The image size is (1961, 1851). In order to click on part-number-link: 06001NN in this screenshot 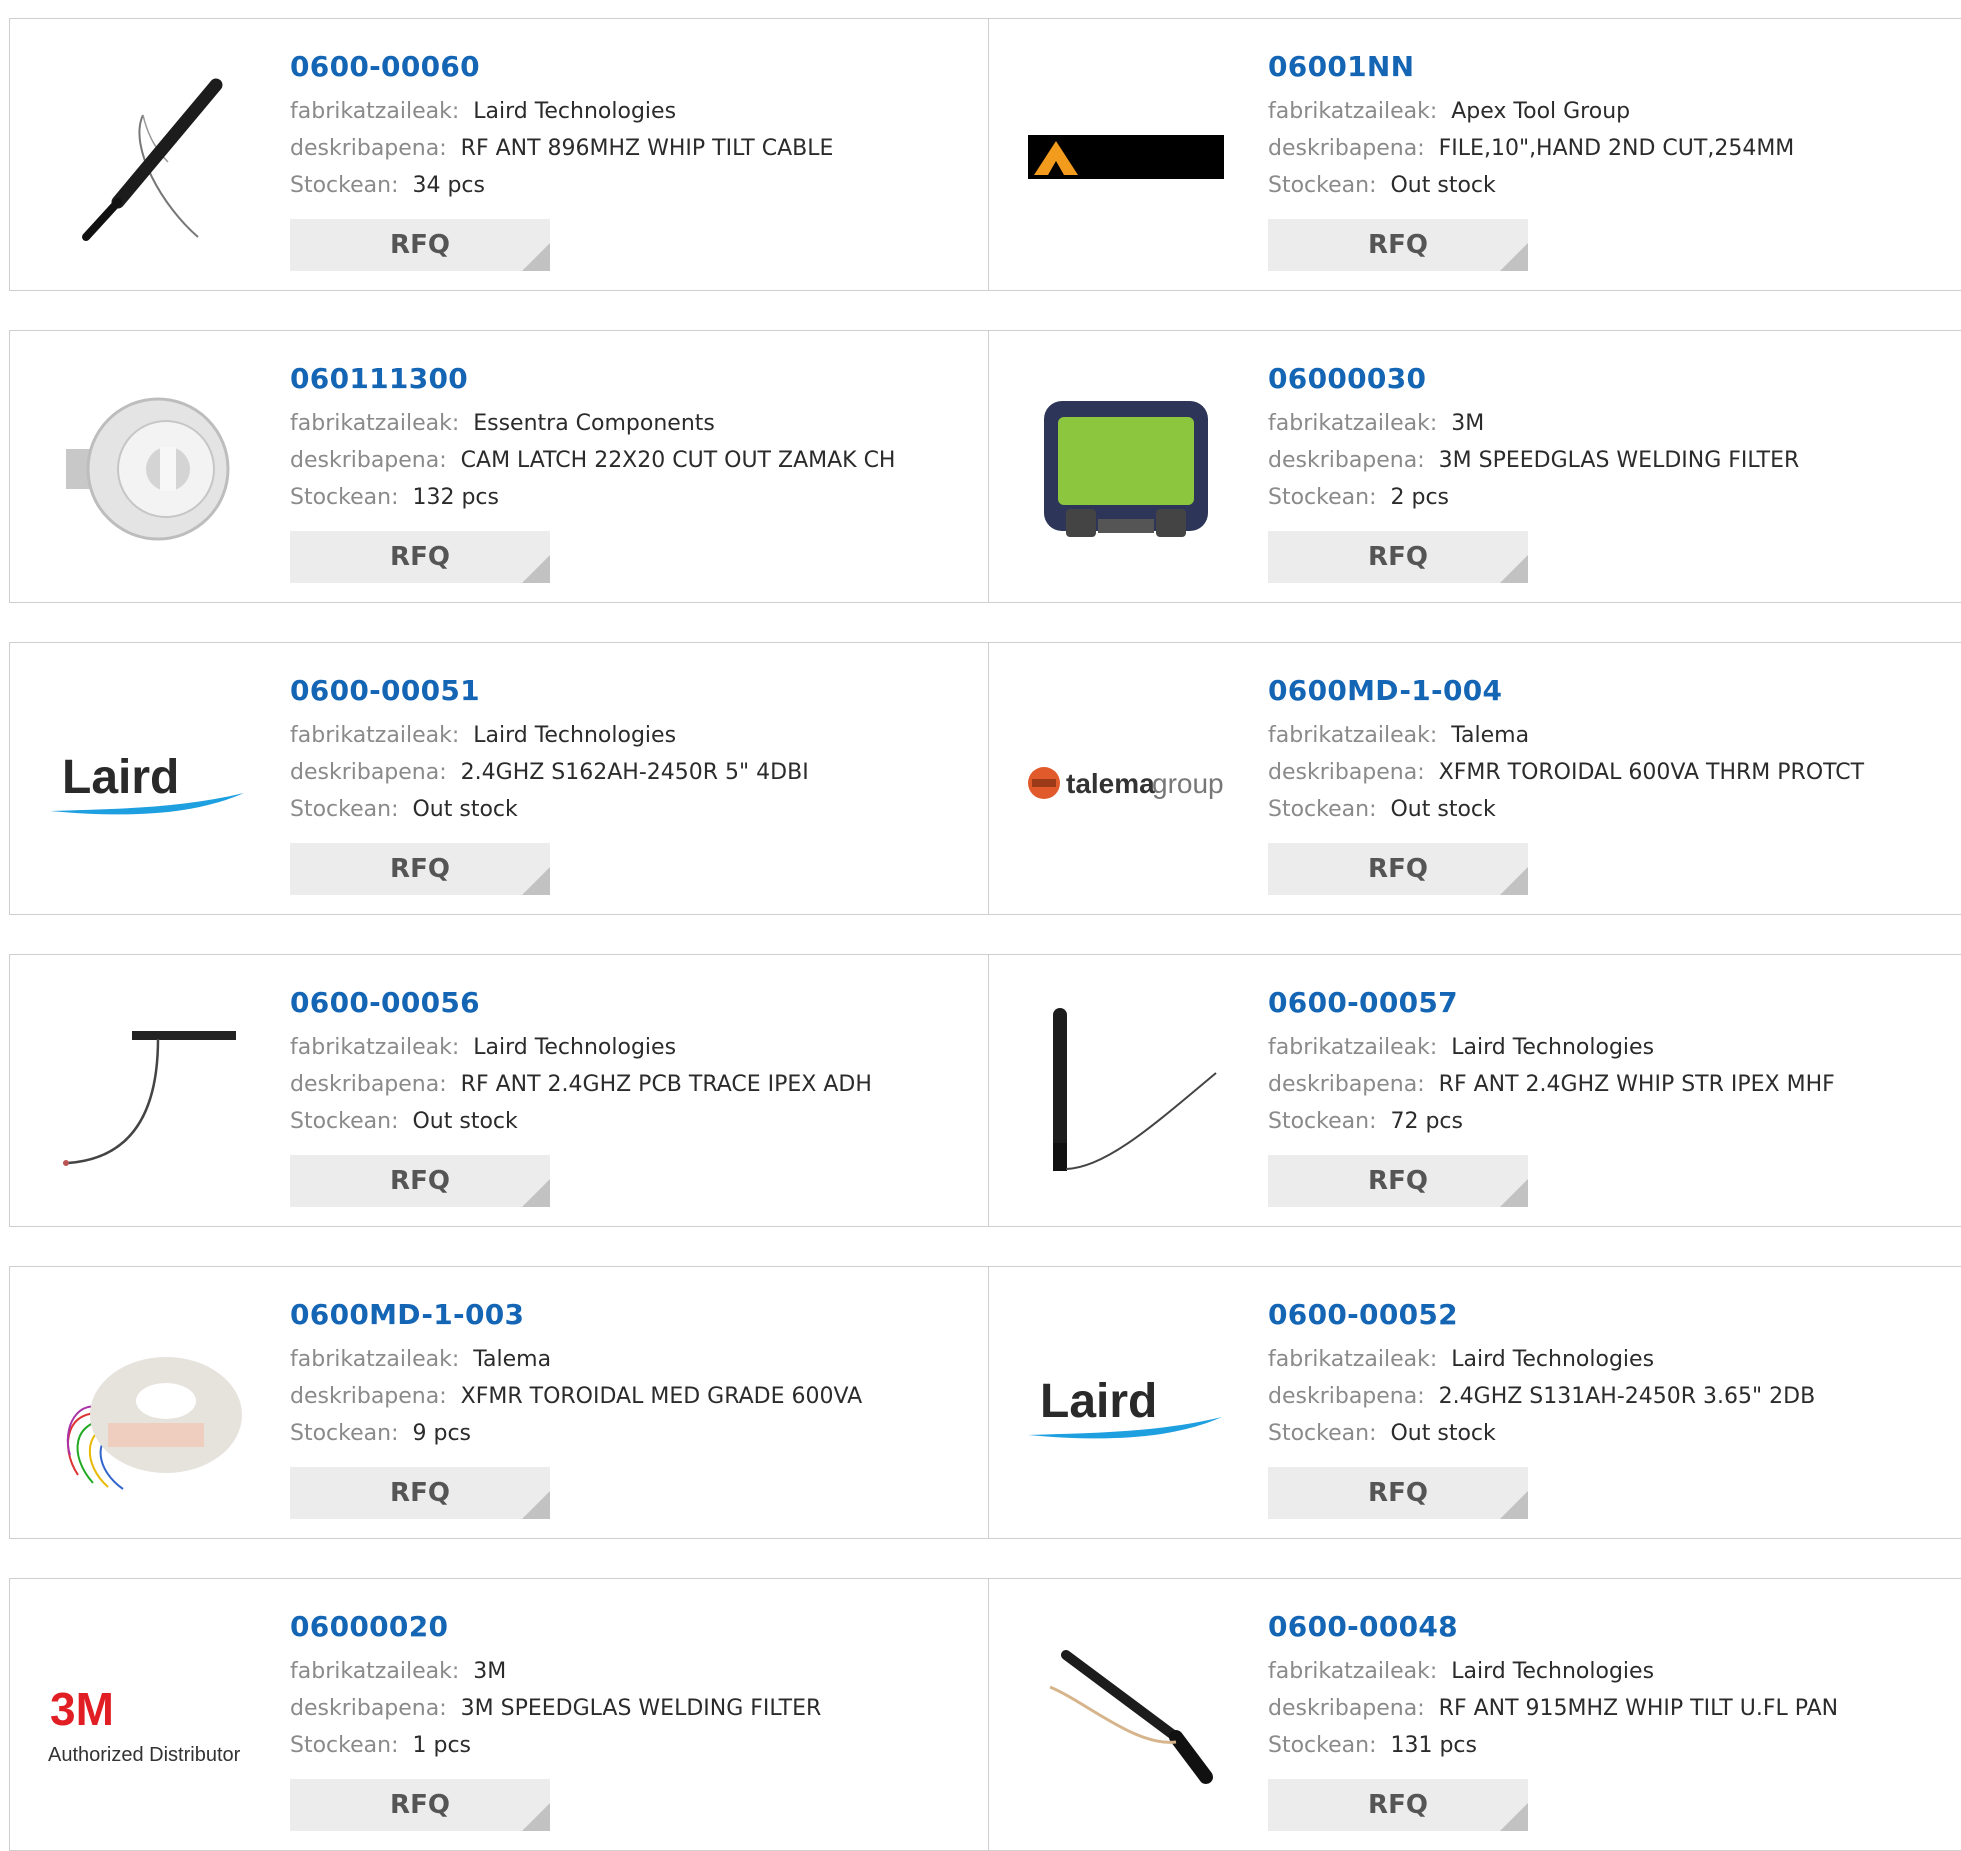, I will do `click(1531, 67)`.